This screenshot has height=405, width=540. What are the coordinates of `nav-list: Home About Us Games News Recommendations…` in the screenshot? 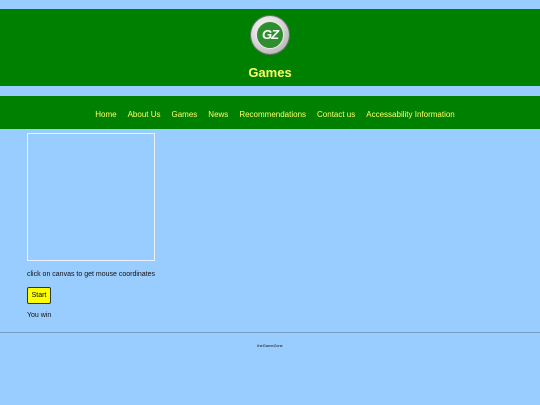 It's located at (270, 112).